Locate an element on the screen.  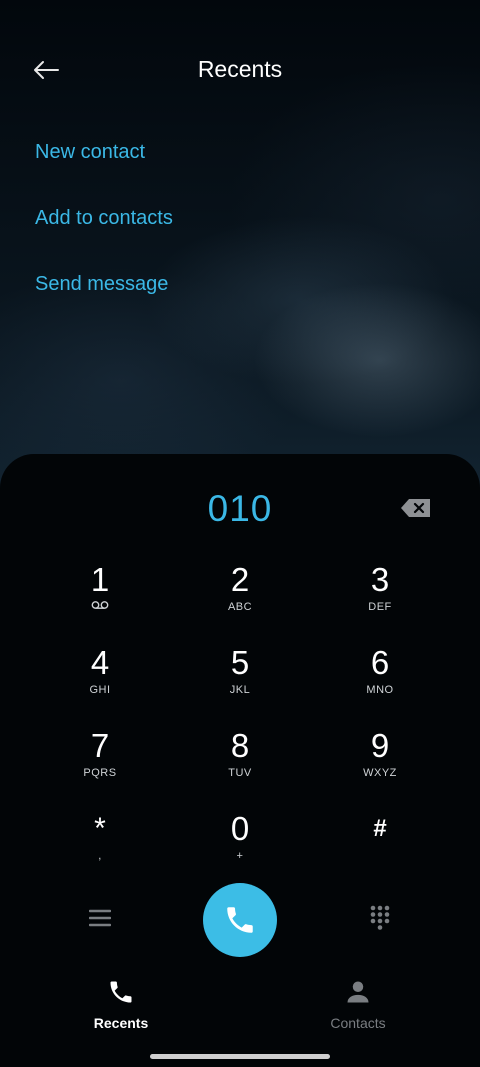
key-digit: * is located at coordinates (100, 828).